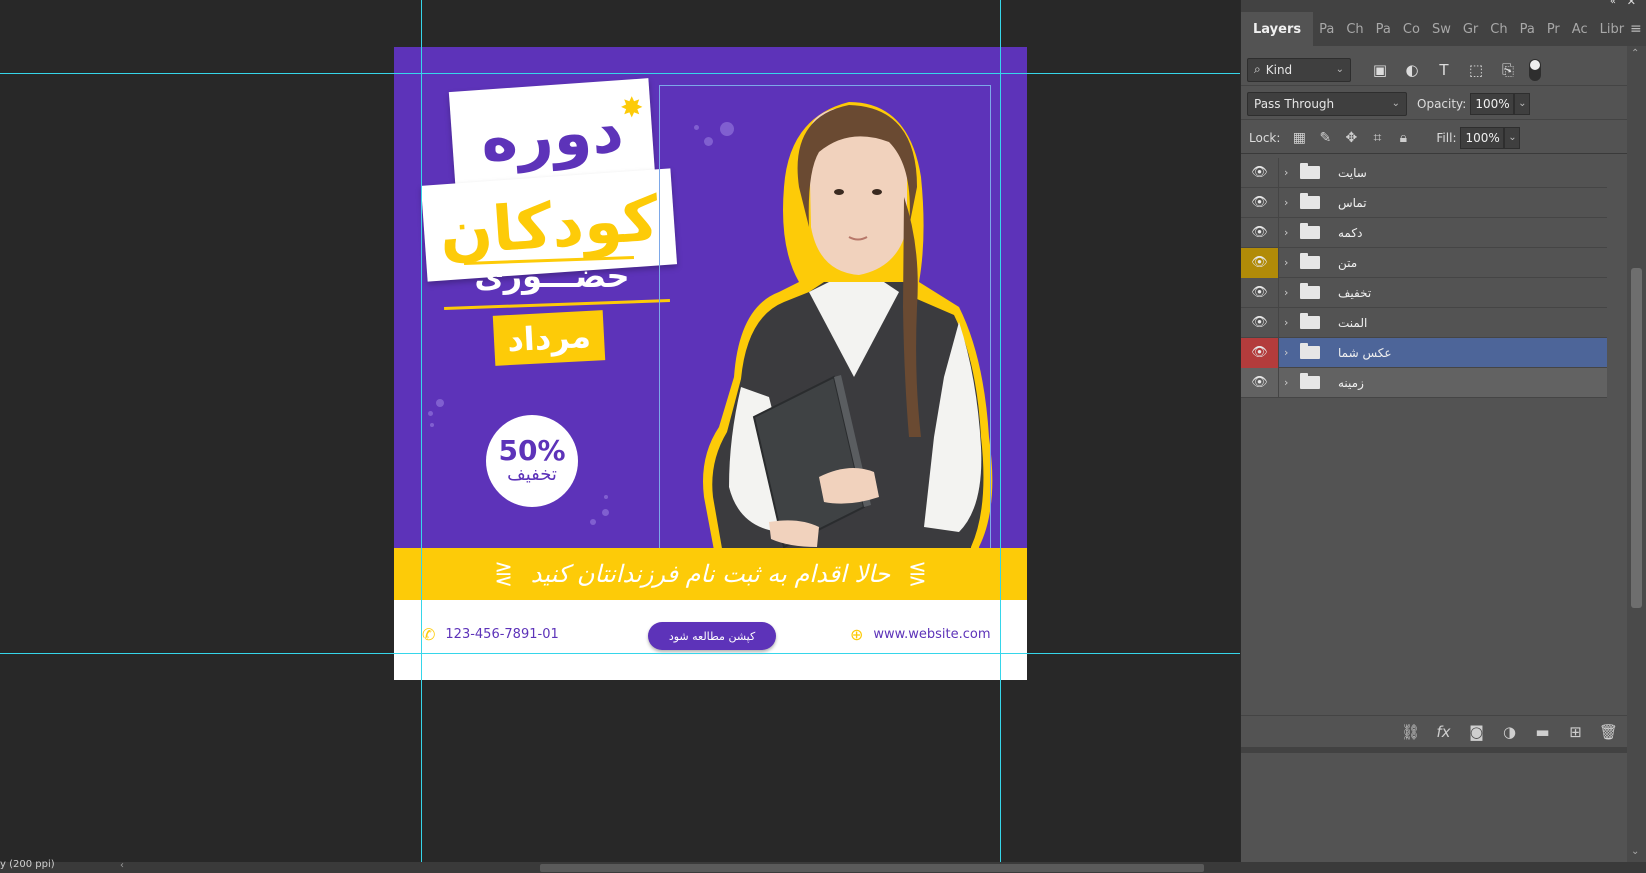  I want to click on star-icon: ✸, so click(632, 107).